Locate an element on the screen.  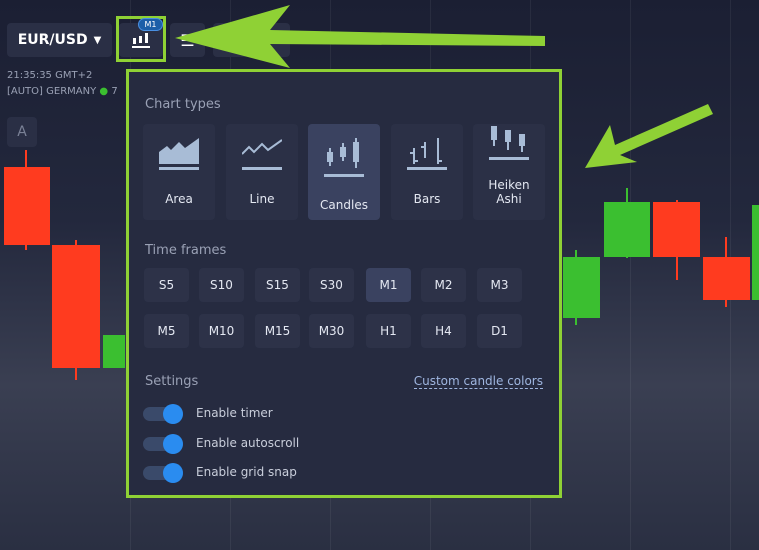
bars-icon is located at coordinates (427, 154).